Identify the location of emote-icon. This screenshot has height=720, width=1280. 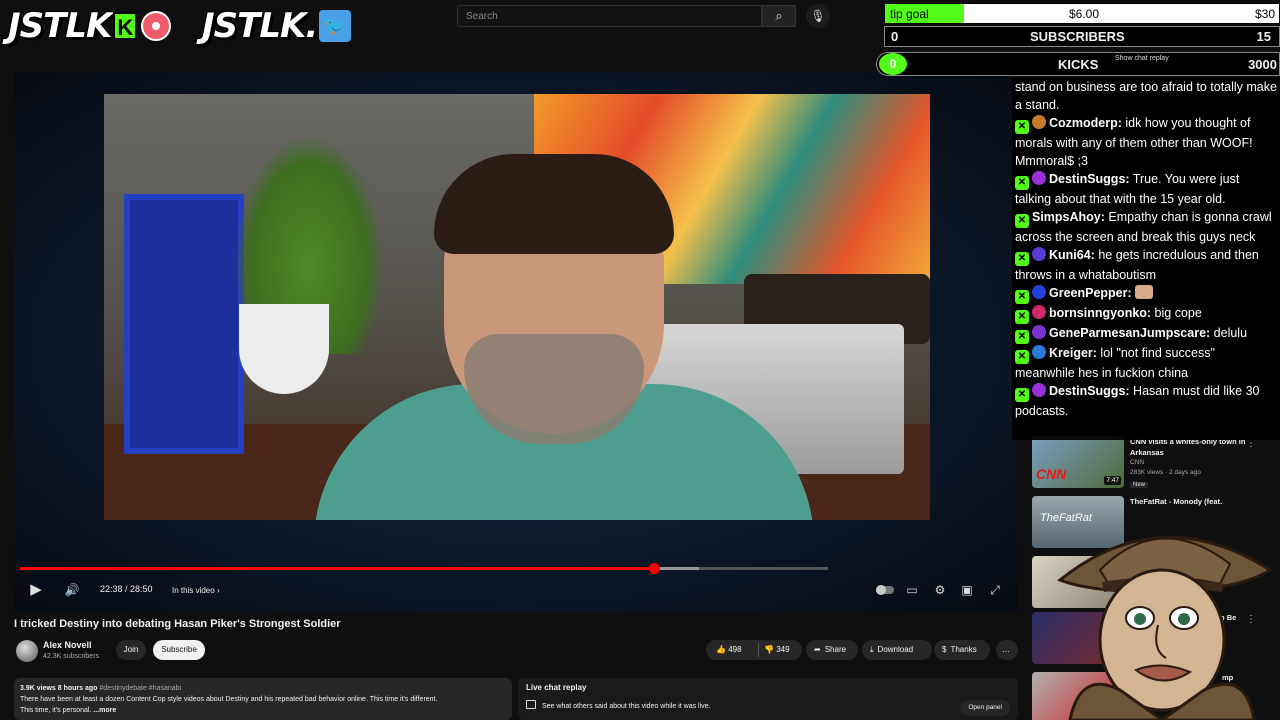
(1144, 292).